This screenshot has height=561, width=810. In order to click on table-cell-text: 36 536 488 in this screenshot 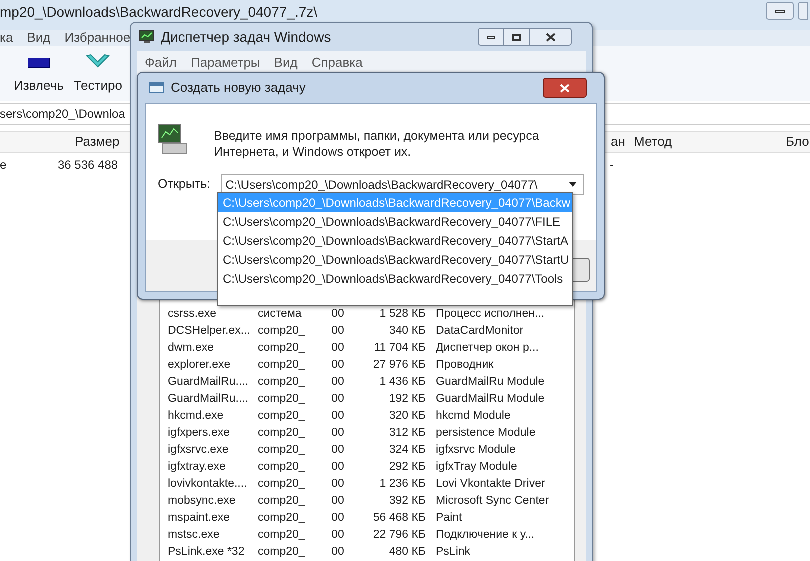, I will do `click(88, 165)`.